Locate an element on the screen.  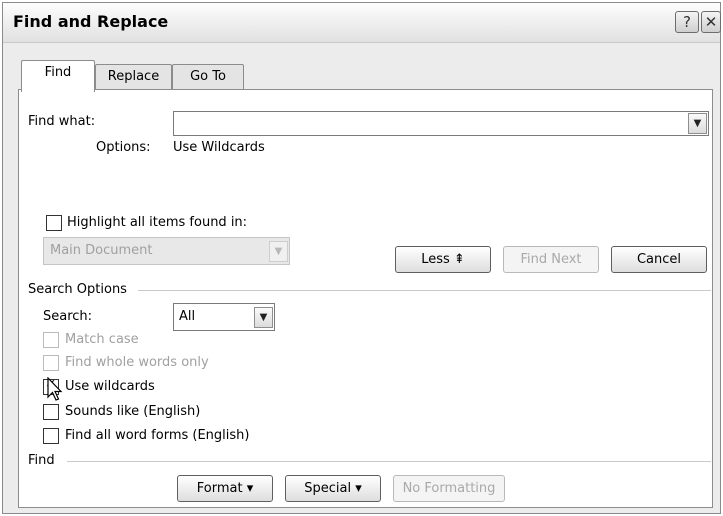
help-button: ? is located at coordinates (687, 22).